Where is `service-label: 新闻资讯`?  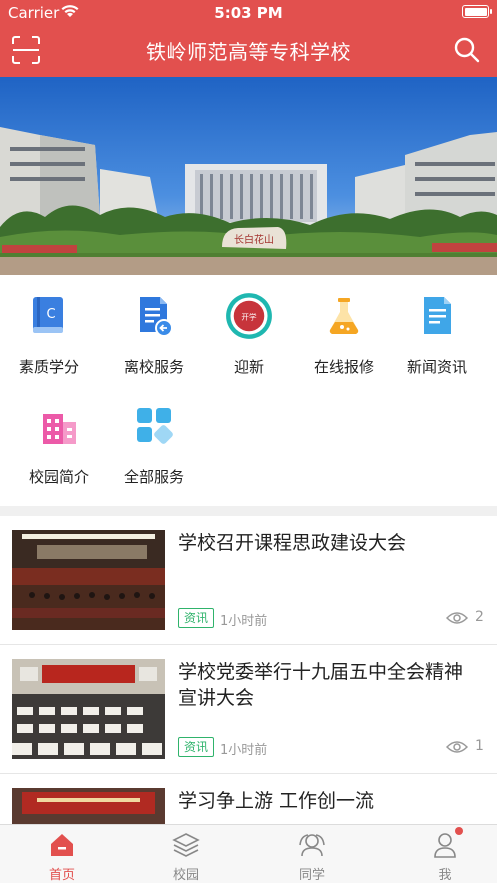
service-label: 新闻资讯 is located at coordinates (436, 367).